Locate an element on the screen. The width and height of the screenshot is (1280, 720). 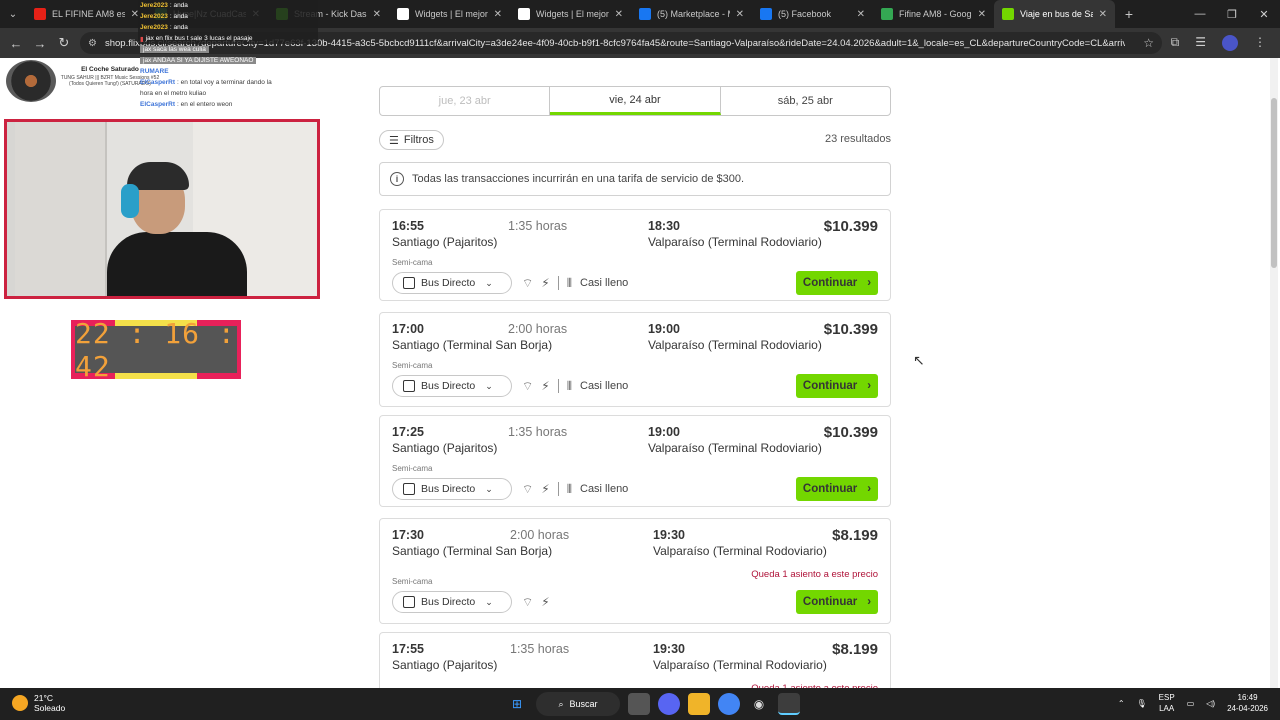
page-scrollbar is located at coordinates (1274, 373).